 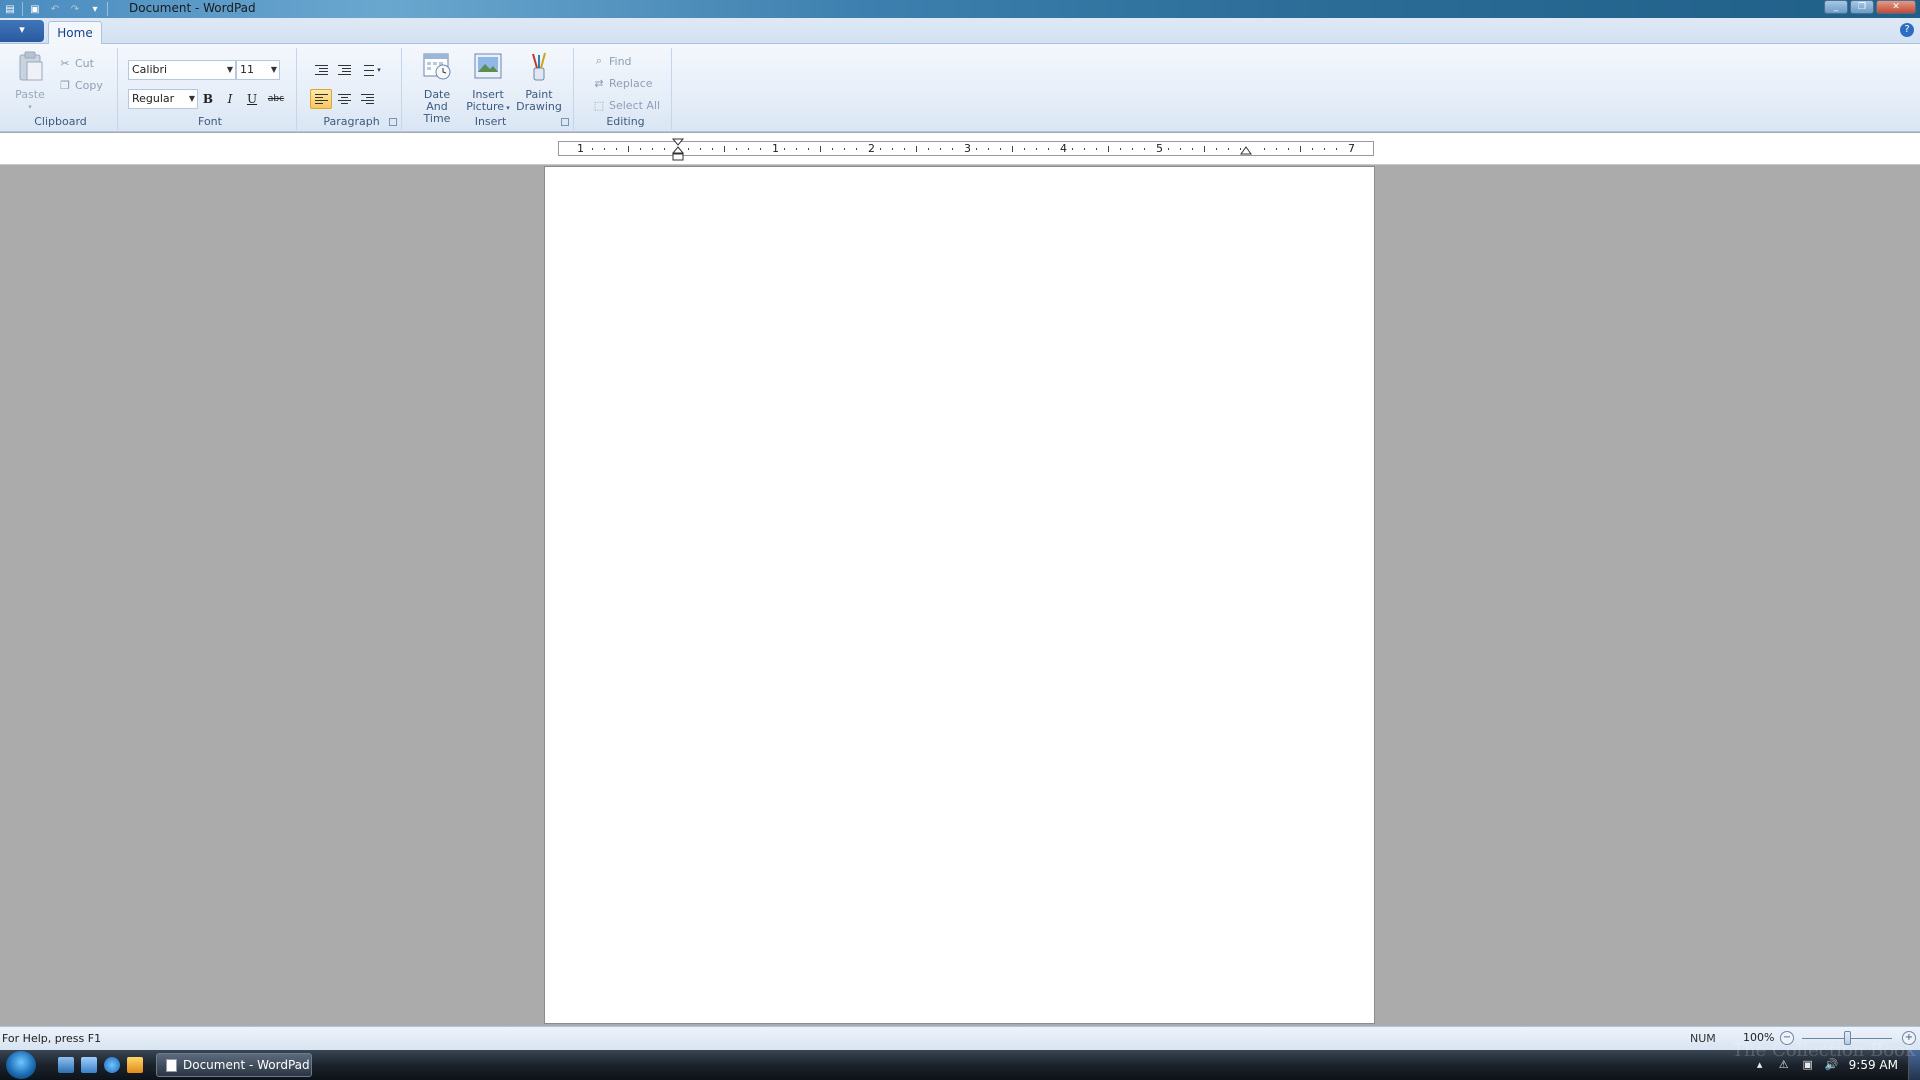 What do you see at coordinates (258, 70) in the screenshot?
I see `font-size-select: 11 ▼` at bounding box center [258, 70].